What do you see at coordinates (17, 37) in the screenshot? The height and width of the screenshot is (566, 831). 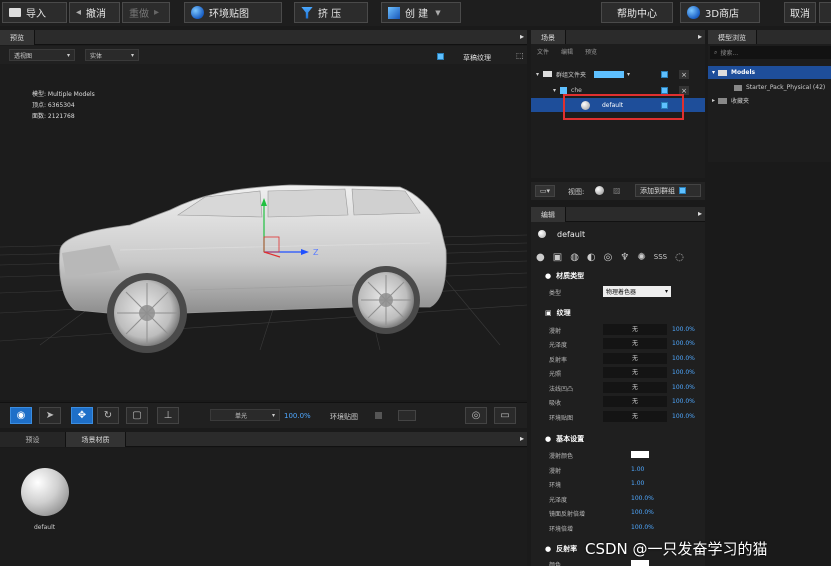 I see `tab-preview: 预览` at bounding box center [17, 37].